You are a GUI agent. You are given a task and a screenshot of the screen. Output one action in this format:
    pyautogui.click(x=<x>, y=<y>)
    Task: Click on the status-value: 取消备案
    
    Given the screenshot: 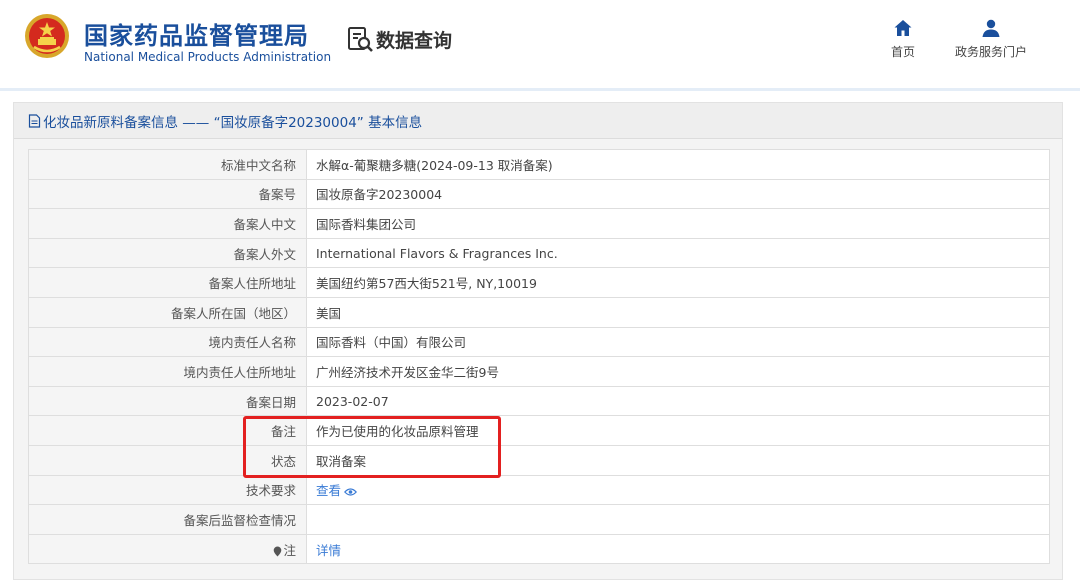 What is the action you would take?
    pyautogui.click(x=678, y=460)
    